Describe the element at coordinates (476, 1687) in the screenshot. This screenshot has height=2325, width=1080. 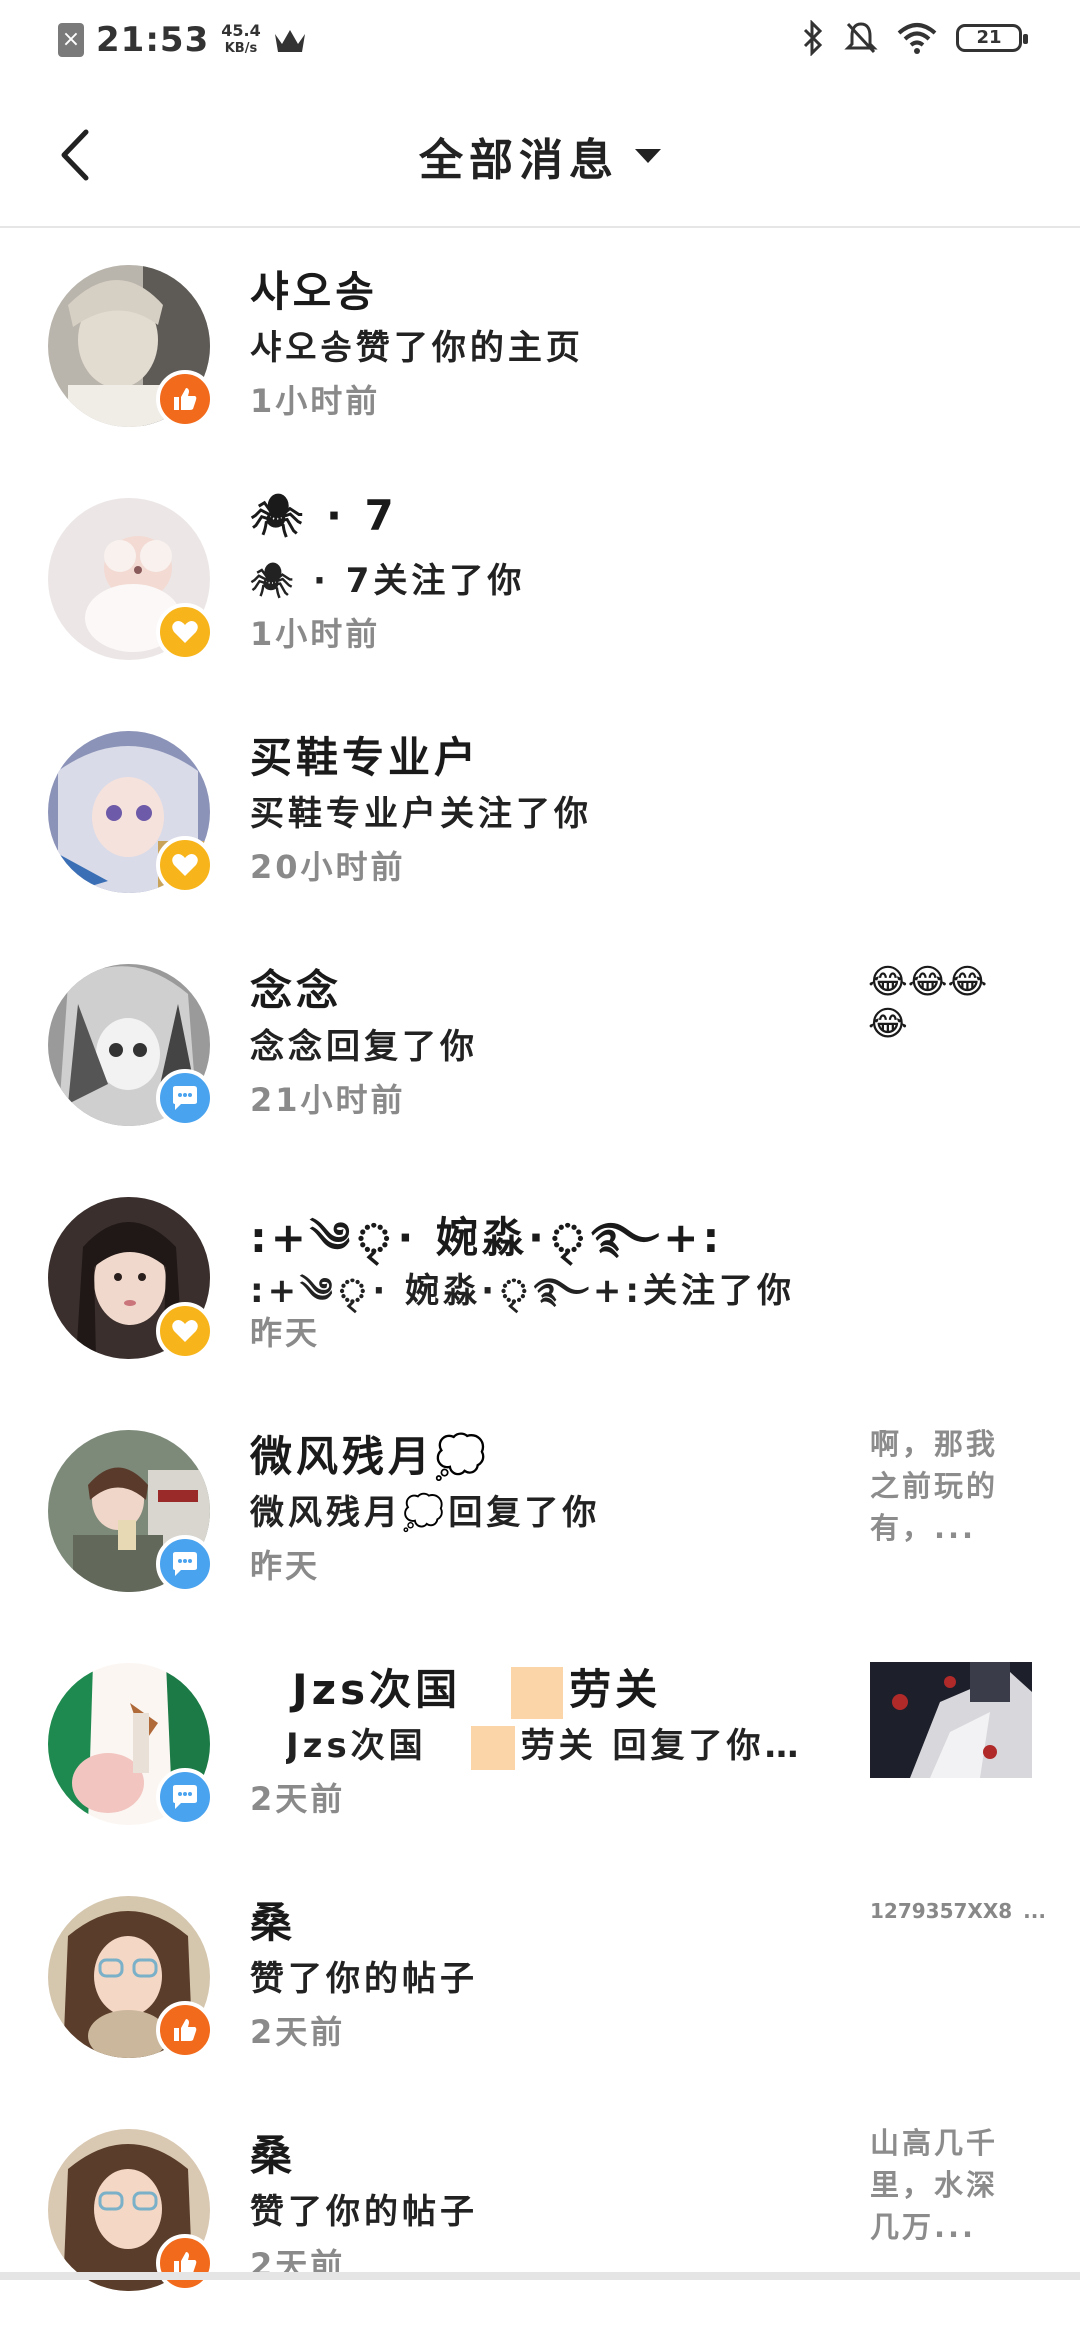
I see `sender-name: Jzs次国 劳关` at that location.